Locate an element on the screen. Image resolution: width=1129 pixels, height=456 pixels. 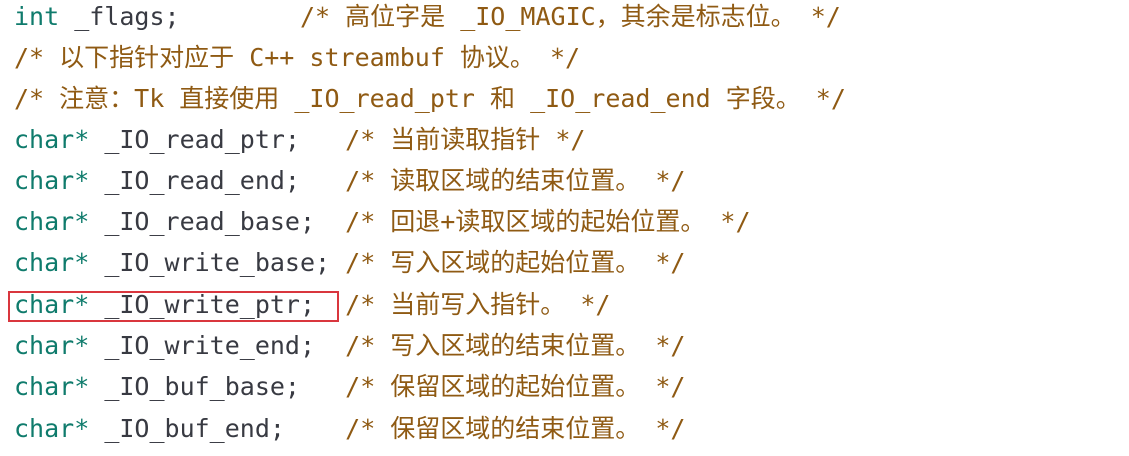
code-line: char* _IO_read_end; /* 读取区域的结束位置。 */ is located at coordinates (349, 180).